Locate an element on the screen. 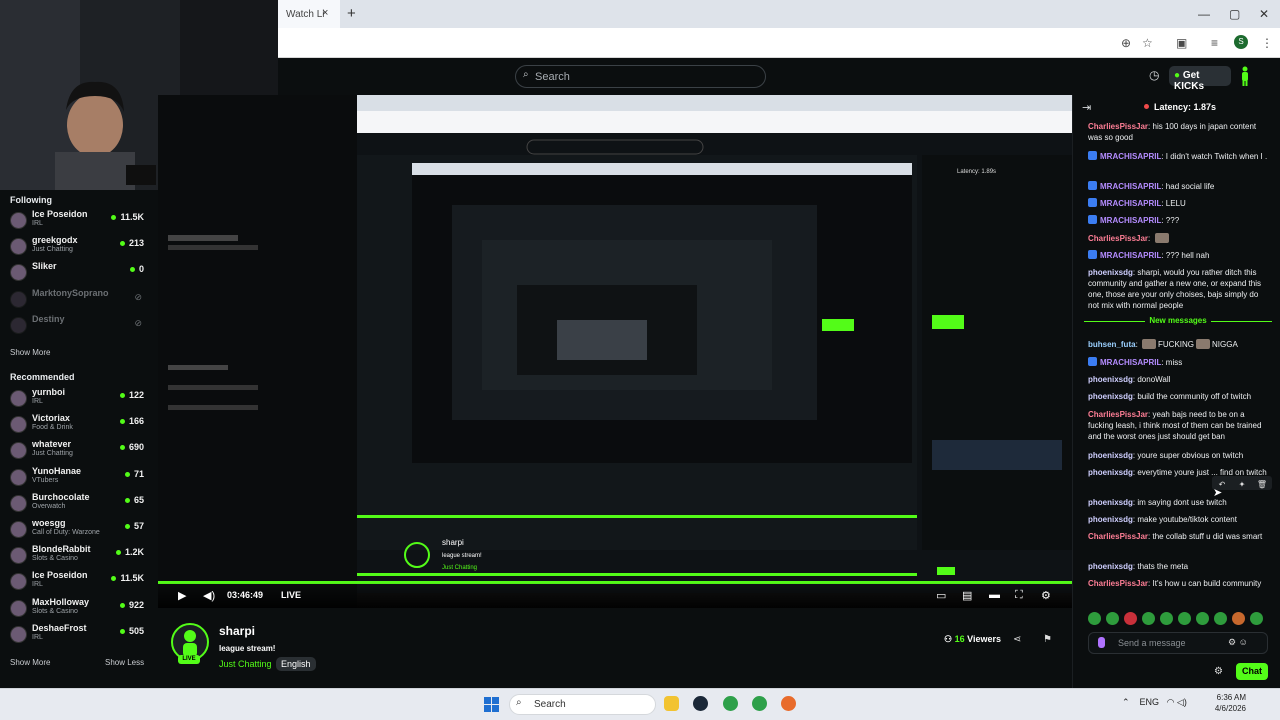 This screenshot has width=1280, height=720. firefox-icon is located at coordinates (788, 703).